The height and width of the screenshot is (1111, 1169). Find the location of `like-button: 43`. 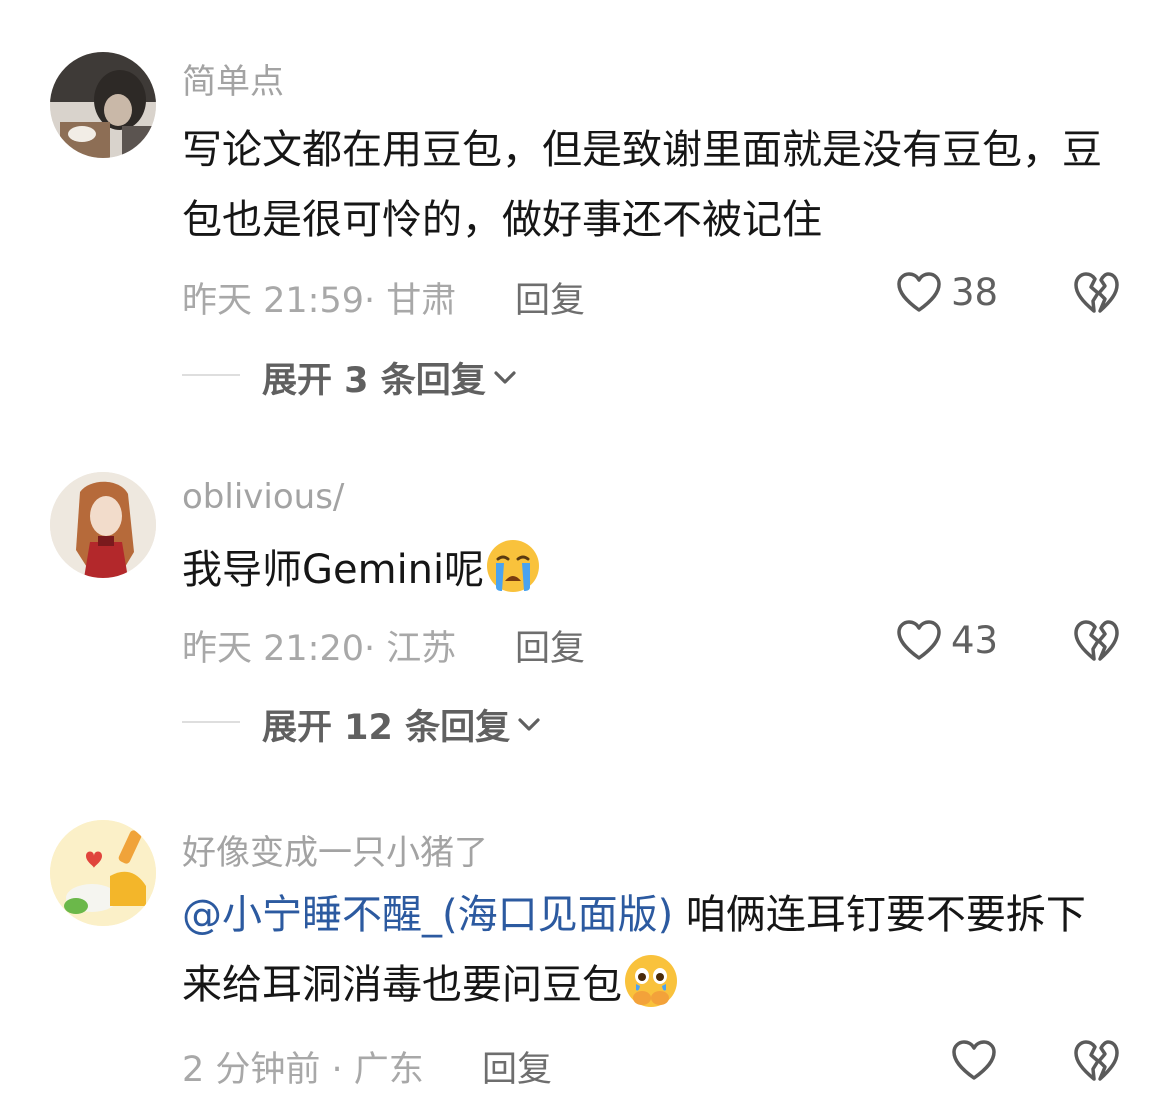

like-button: 43 is located at coordinates (946, 640).